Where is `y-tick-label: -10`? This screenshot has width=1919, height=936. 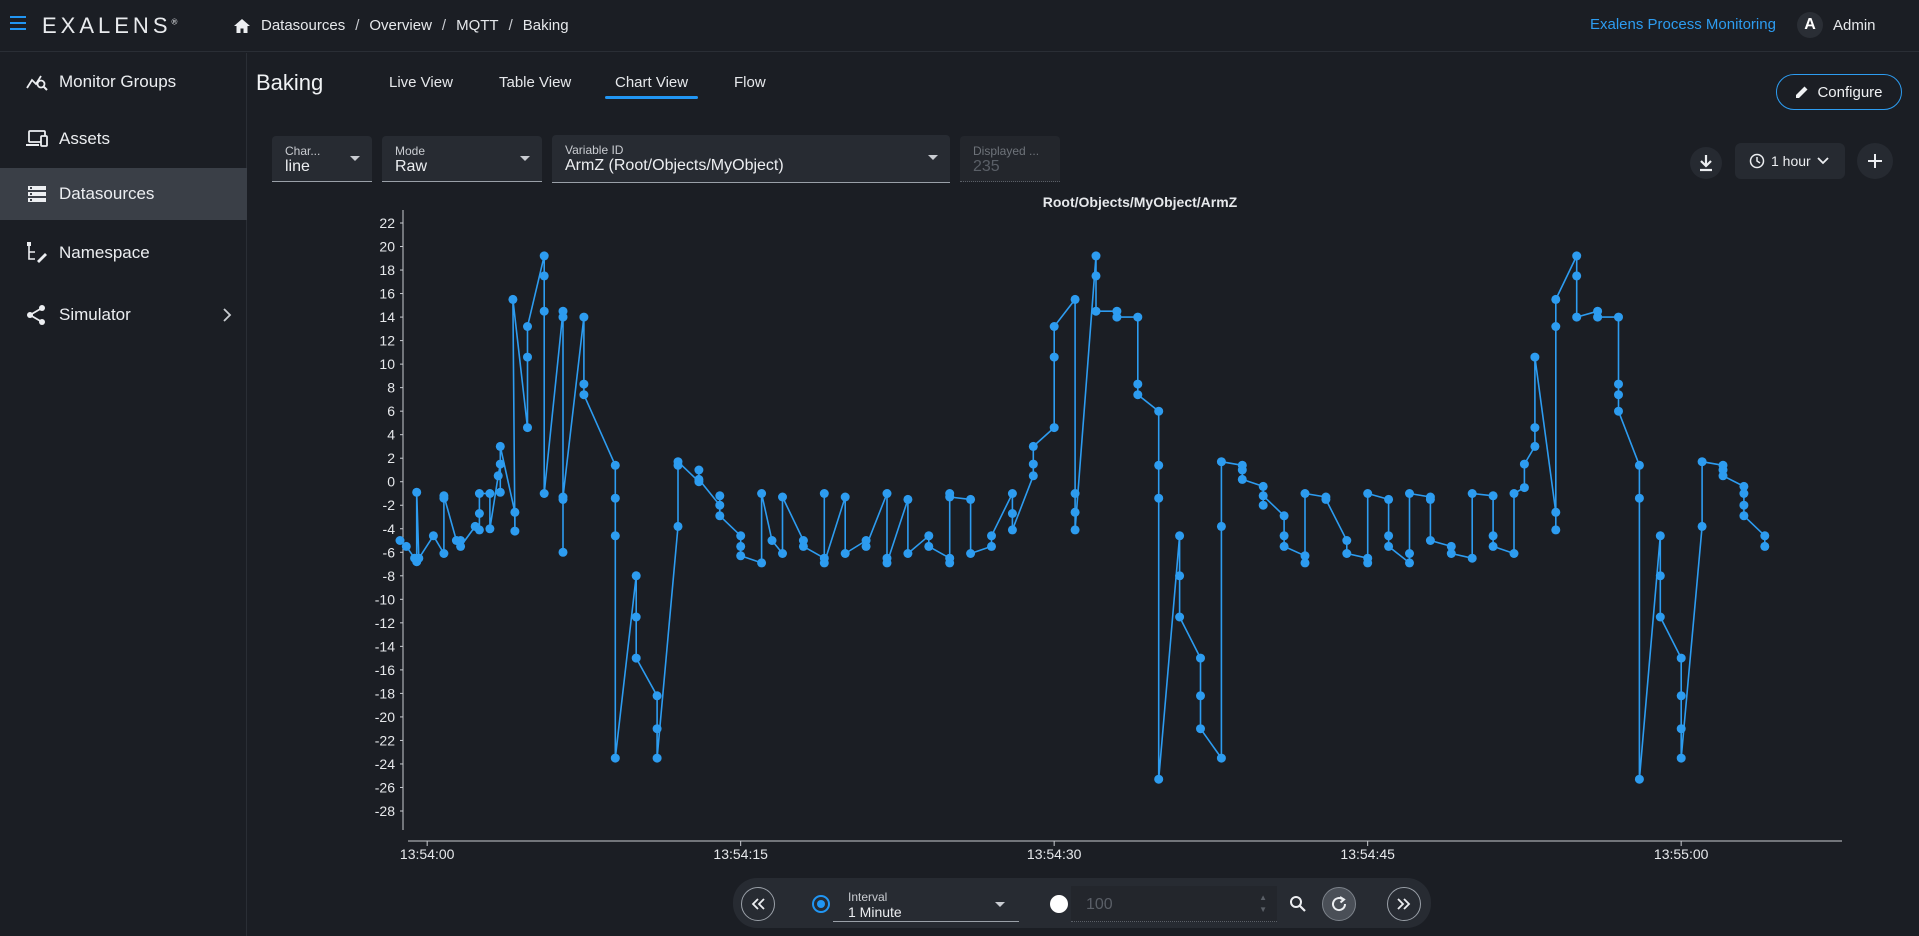
y-tick-label: -10 is located at coordinates (385, 599).